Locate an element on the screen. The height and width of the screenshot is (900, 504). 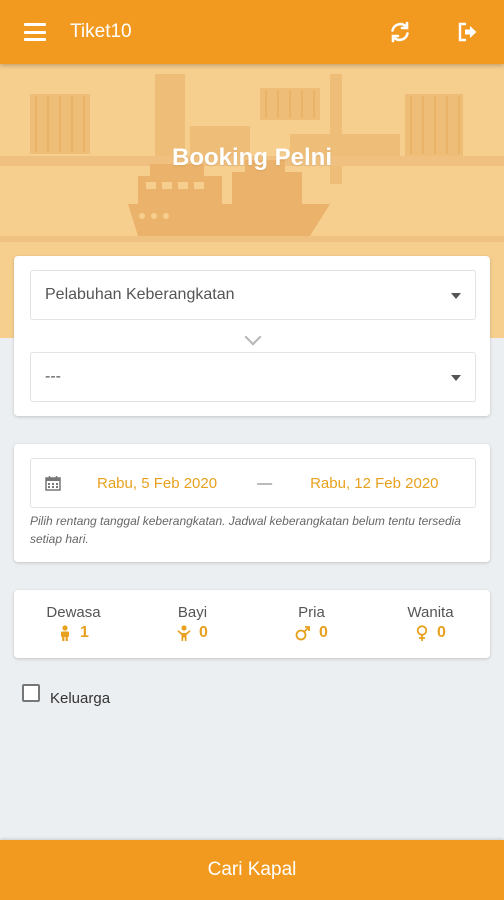
passenger-adult: Dewasa 1 is located at coordinates (73, 624).